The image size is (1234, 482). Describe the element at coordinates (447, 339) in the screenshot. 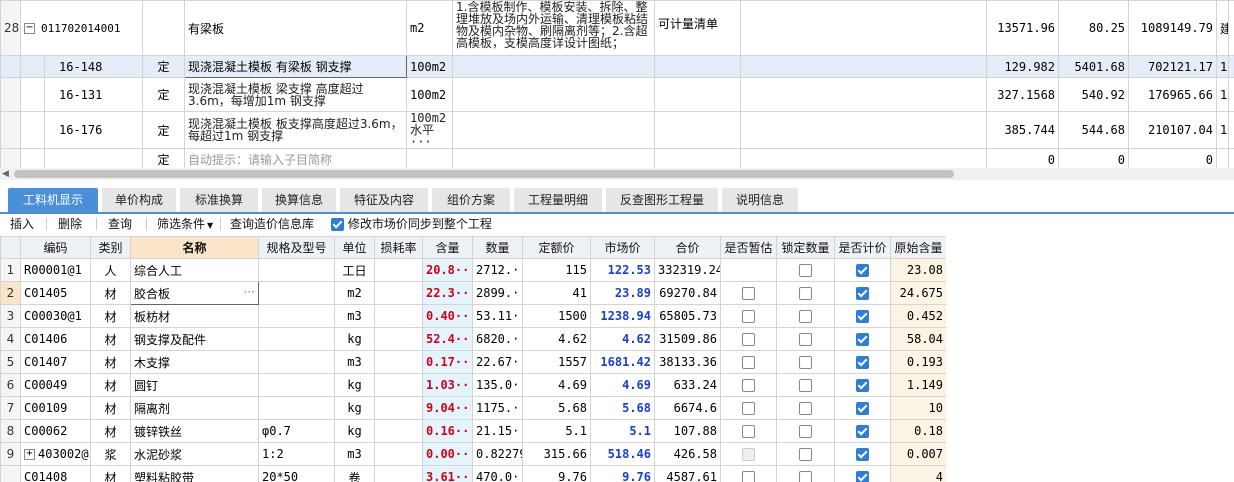

I see `resource-content: 52.4···` at that location.